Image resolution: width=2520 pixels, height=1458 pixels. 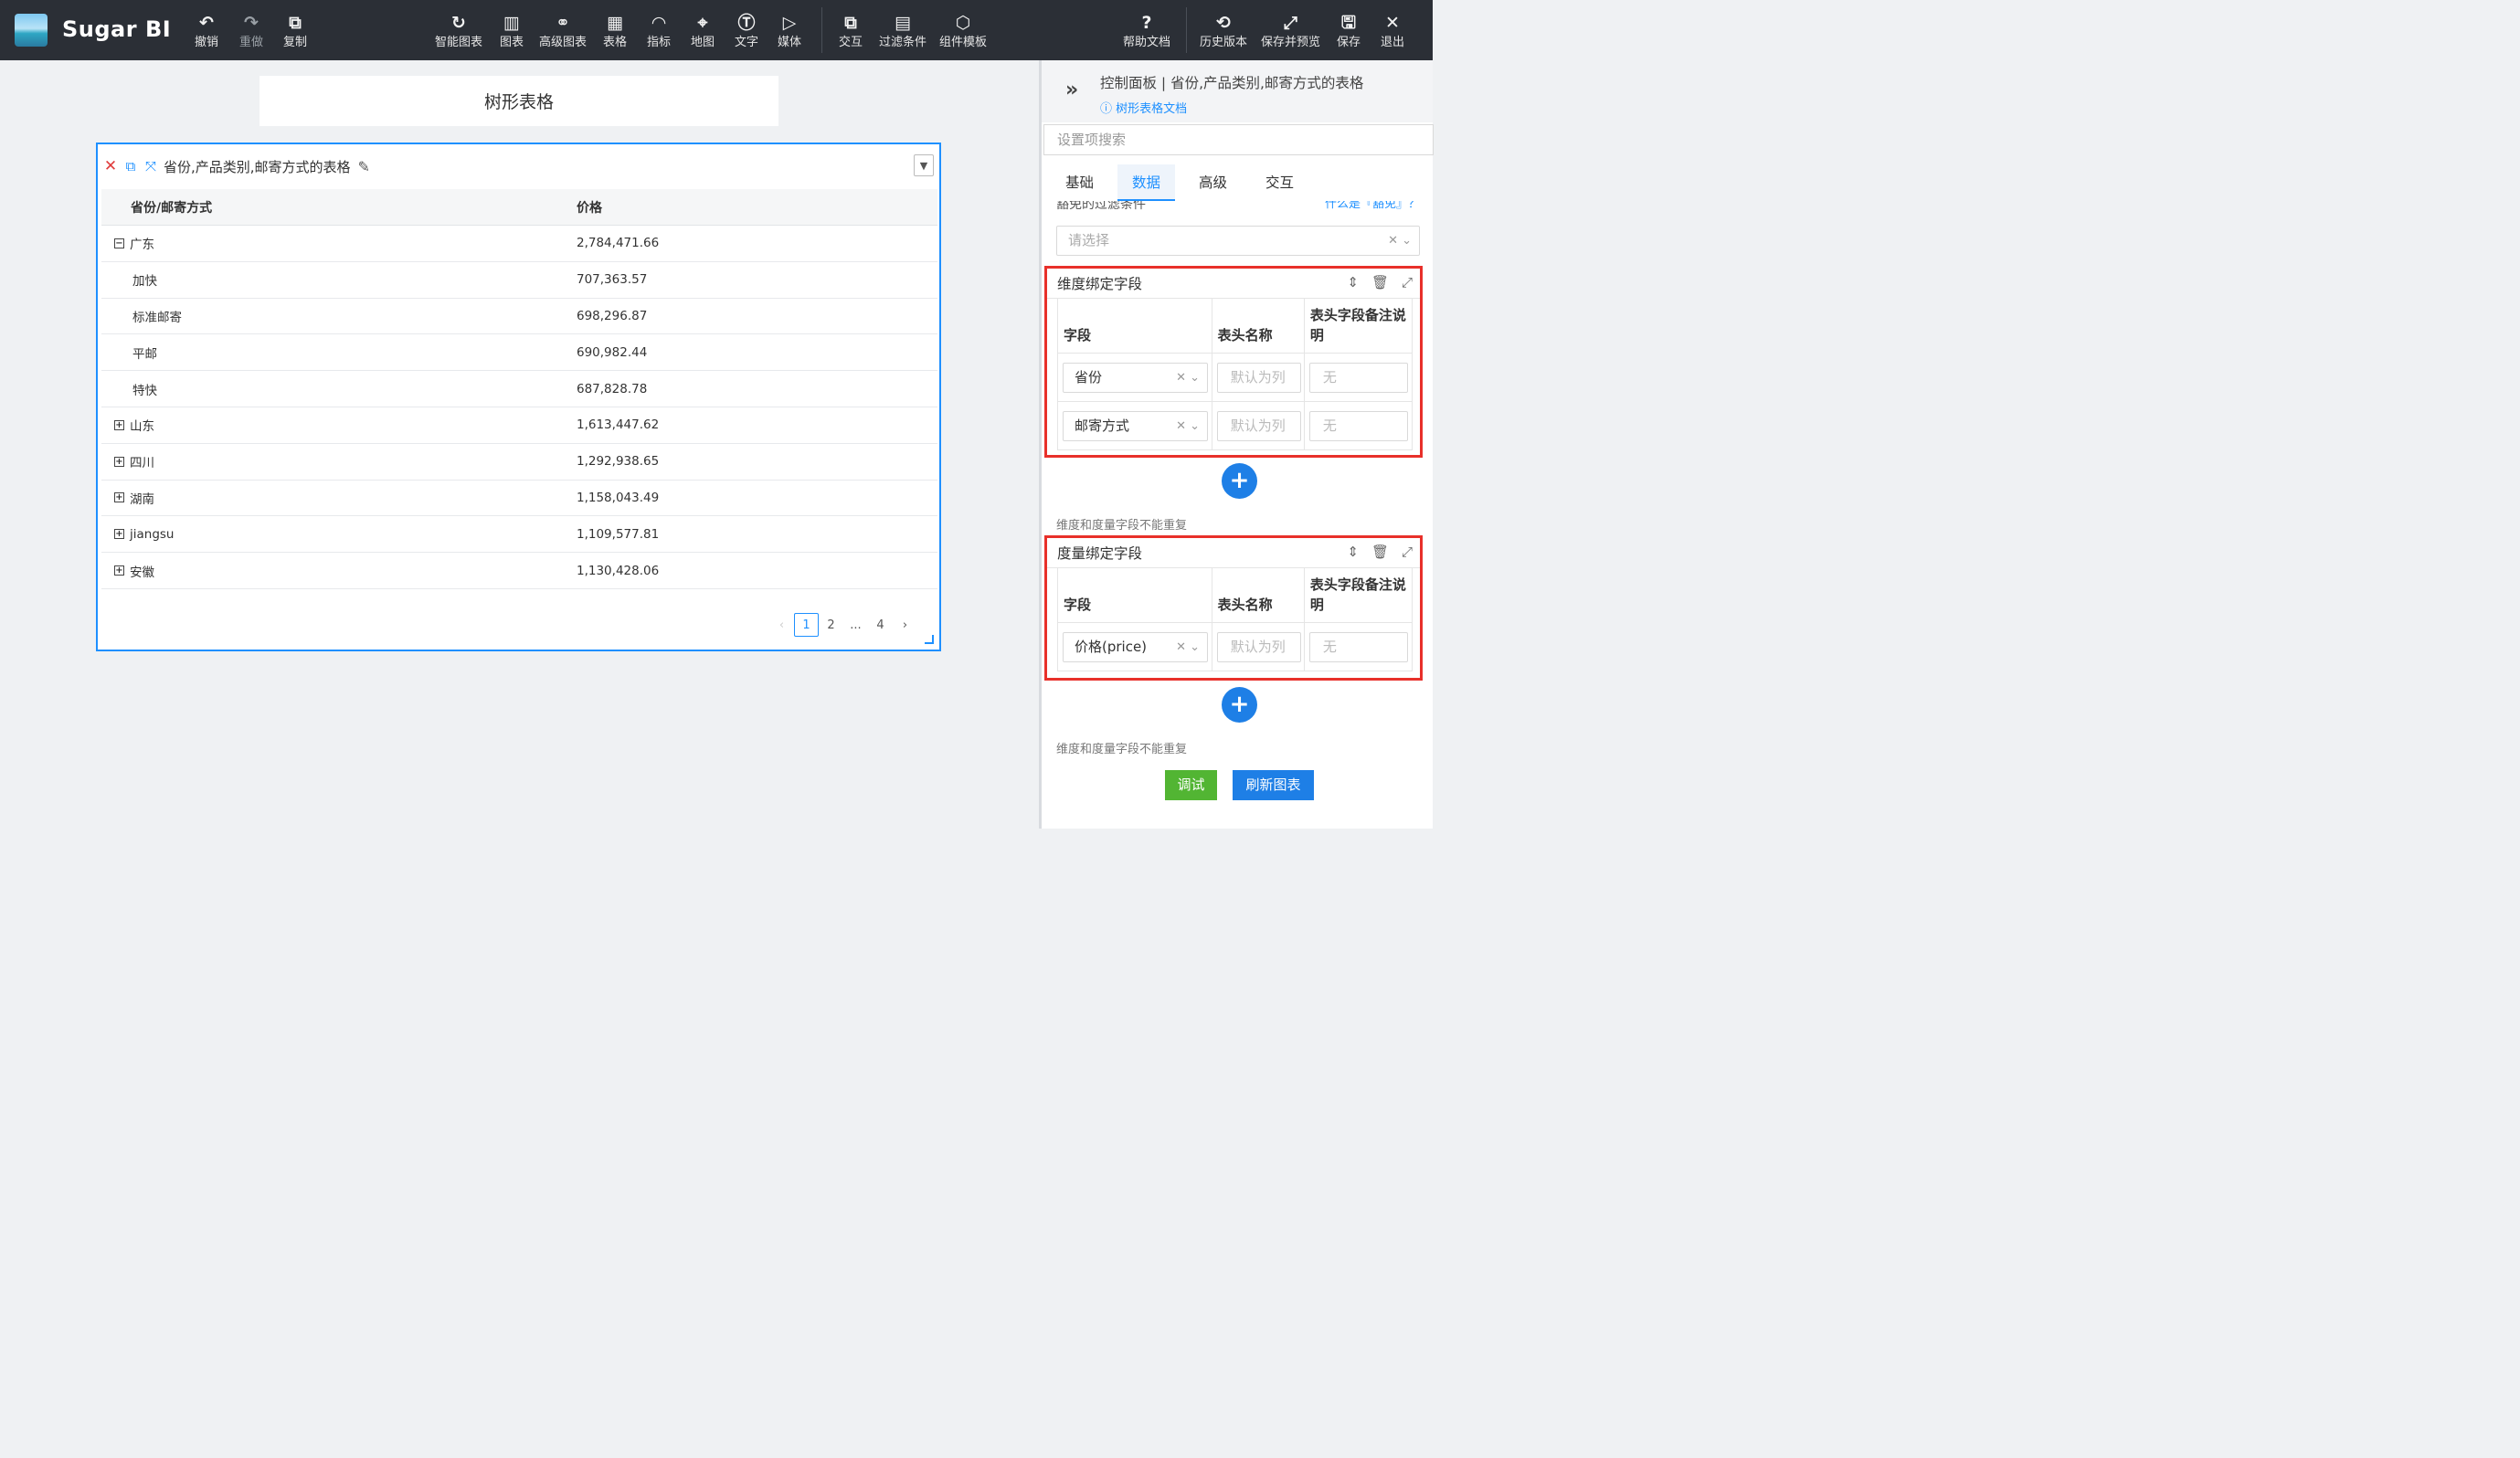 What do you see at coordinates (1349, 31) in the screenshot?
I see `save-button: 🖫 保存` at bounding box center [1349, 31].